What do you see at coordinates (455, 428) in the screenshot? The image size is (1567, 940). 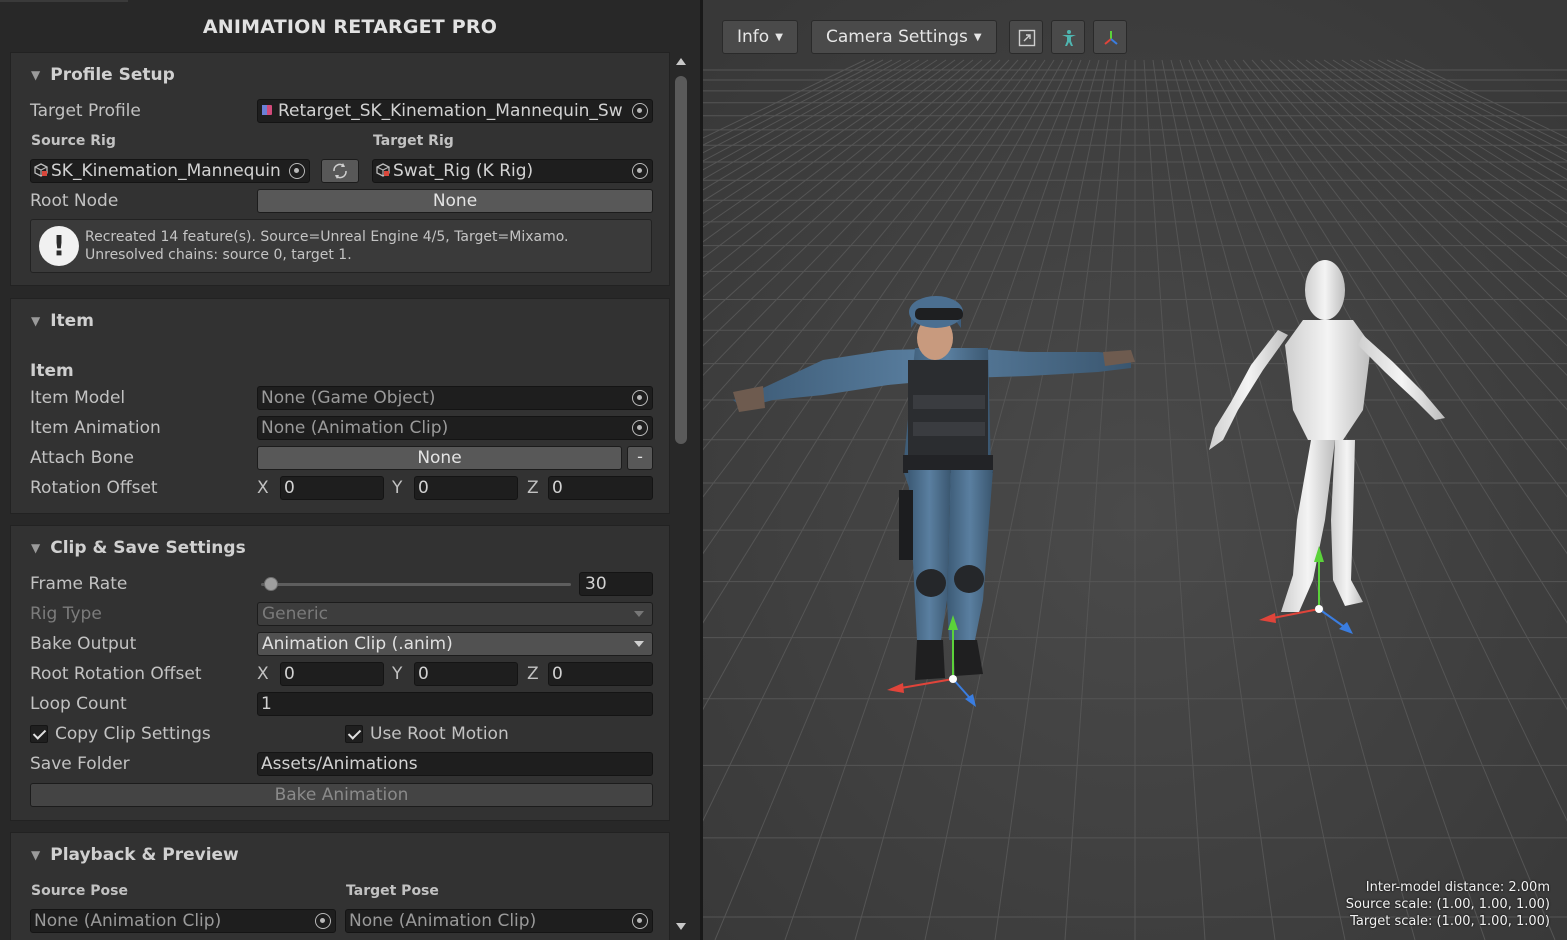 I see `item-animation-field: None (Animation Clip)` at bounding box center [455, 428].